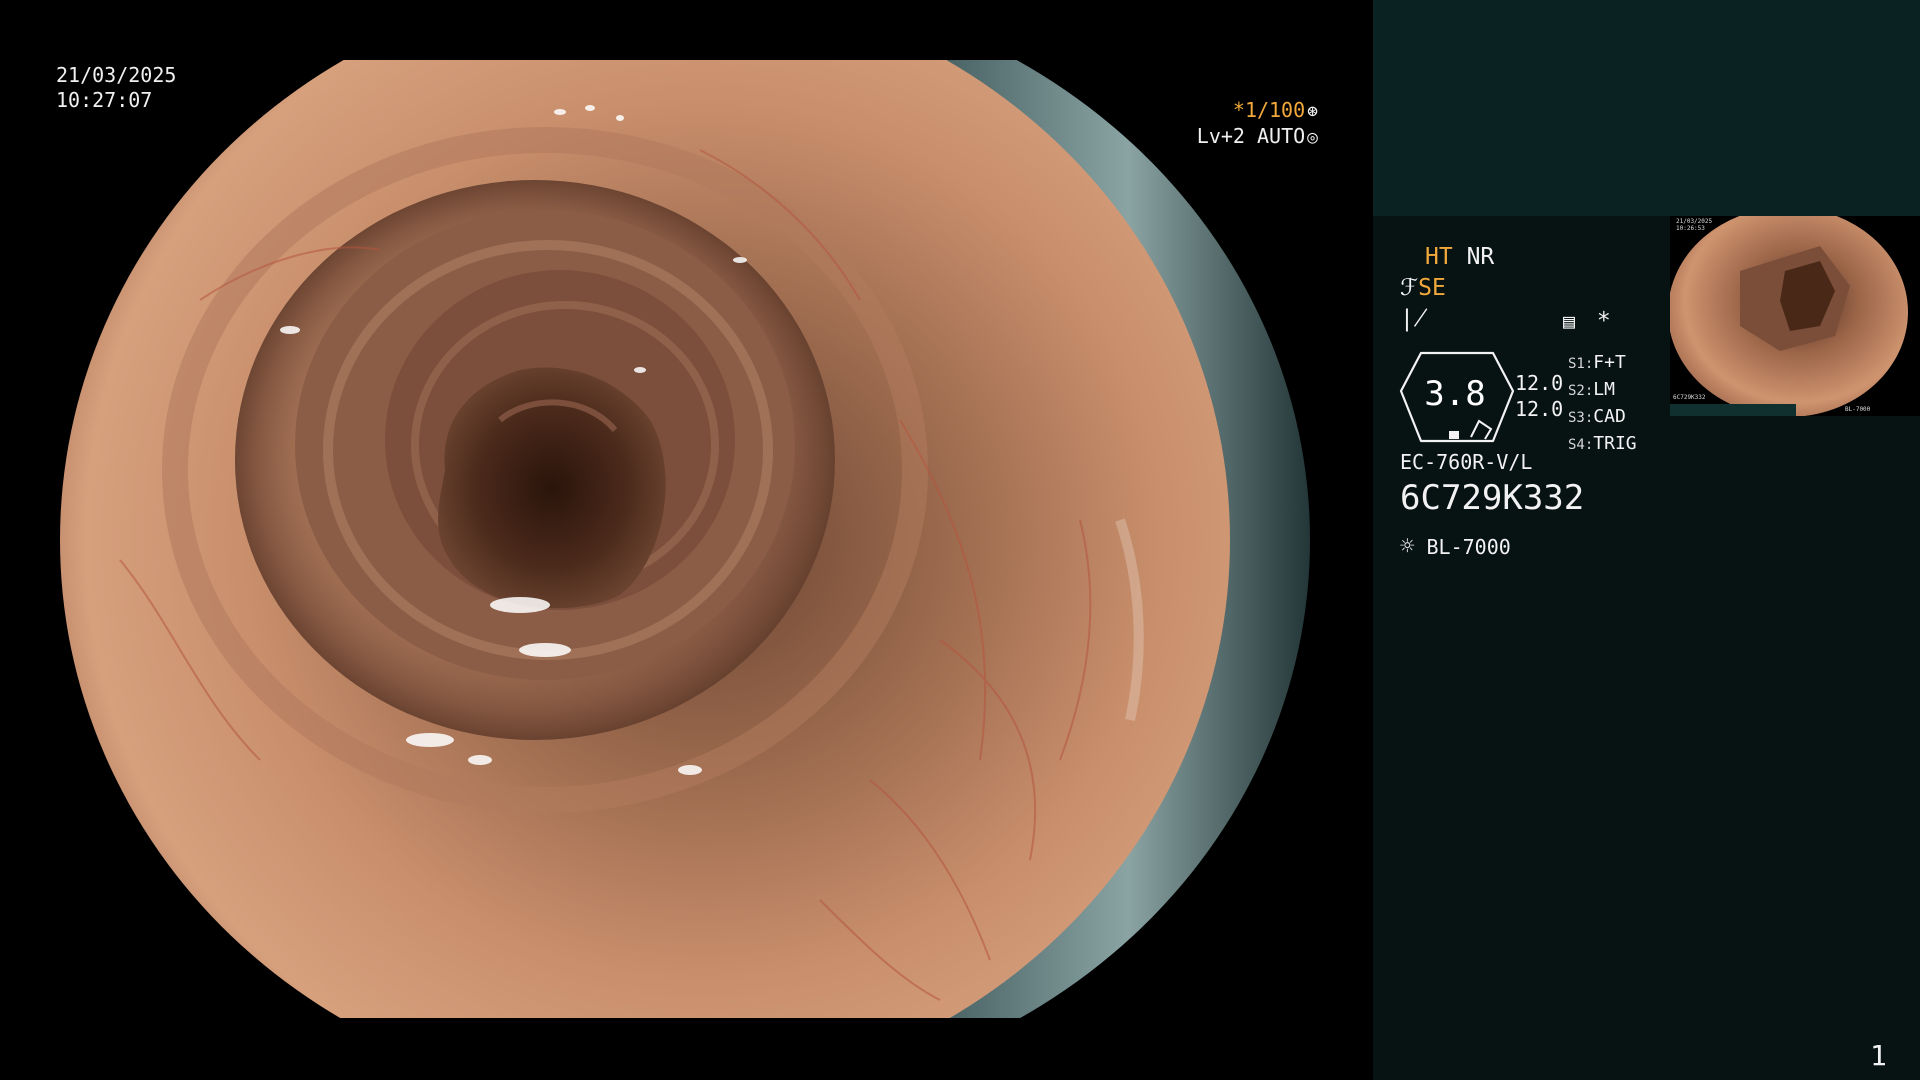 The image size is (1920, 1080). What do you see at coordinates (1694, 221) in the screenshot?
I see `thumbnail-date: 21/03/2025` at bounding box center [1694, 221].